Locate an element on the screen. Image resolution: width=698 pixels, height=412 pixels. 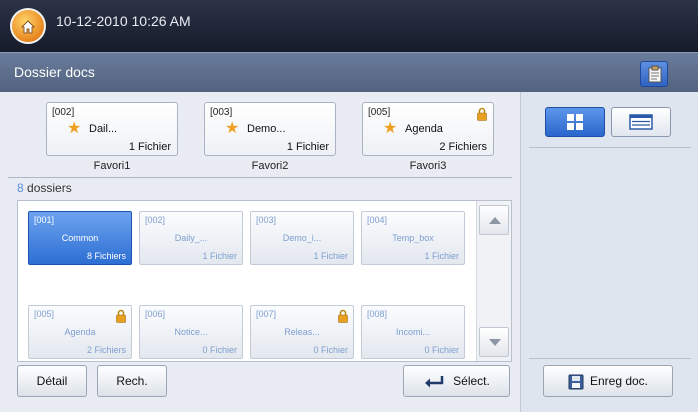
favorite-2-button: [003] ★ Demo... 1 Fichier is located at coordinates (270, 129).